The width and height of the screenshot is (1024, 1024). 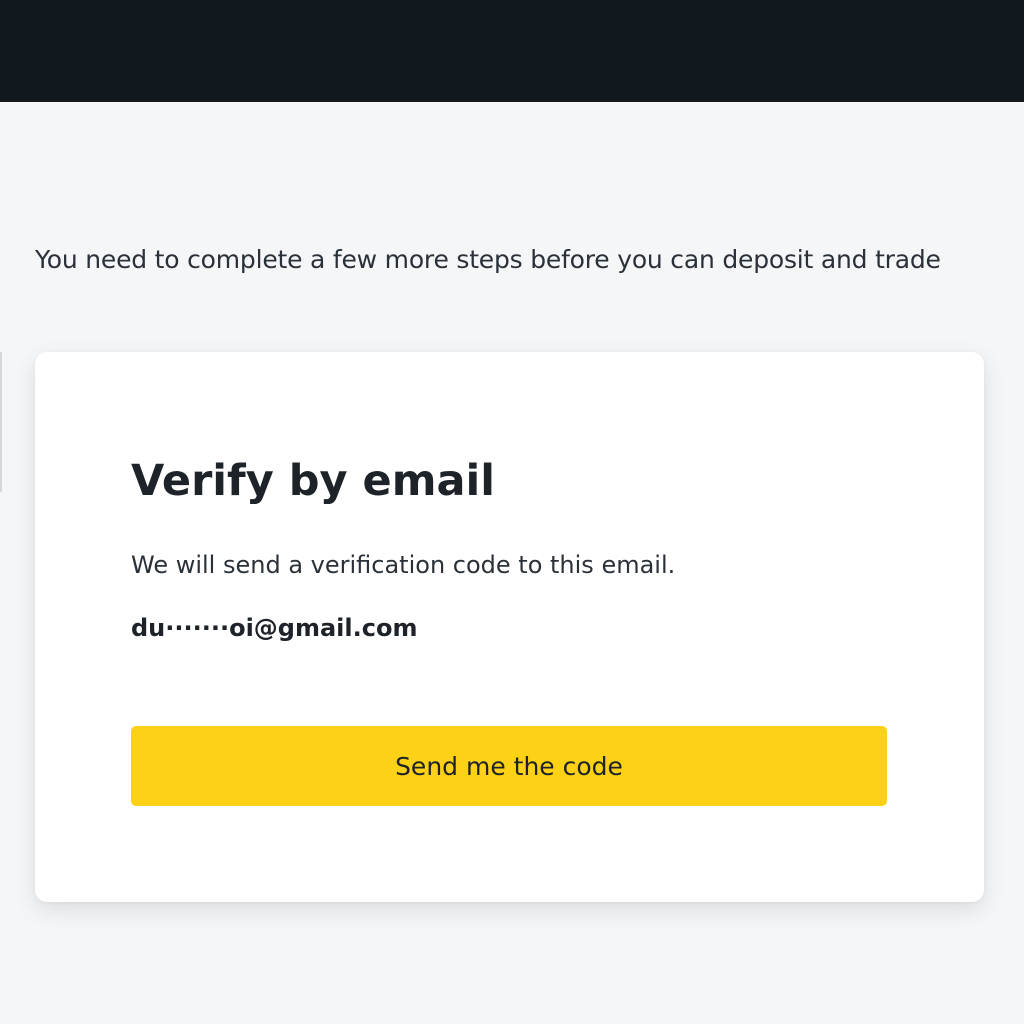 I want to click on top-navigation-bar, so click(x=512, y=51).